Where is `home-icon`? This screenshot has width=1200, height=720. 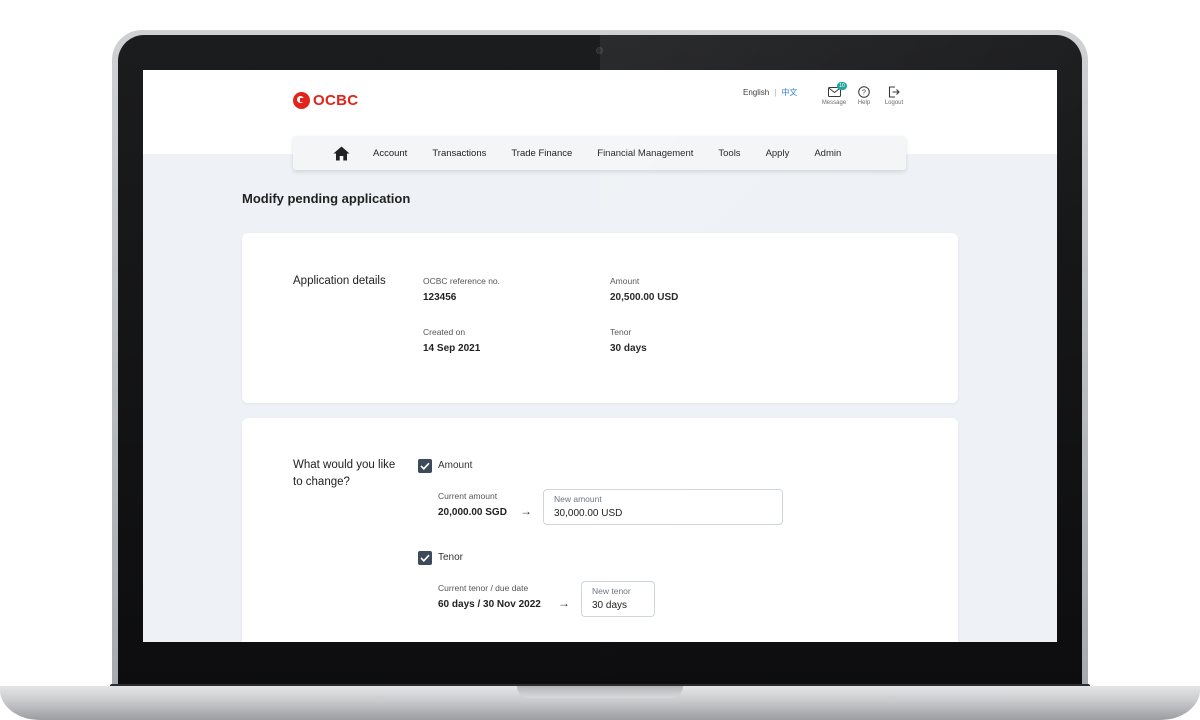 home-icon is located at coordinates (341, 153).